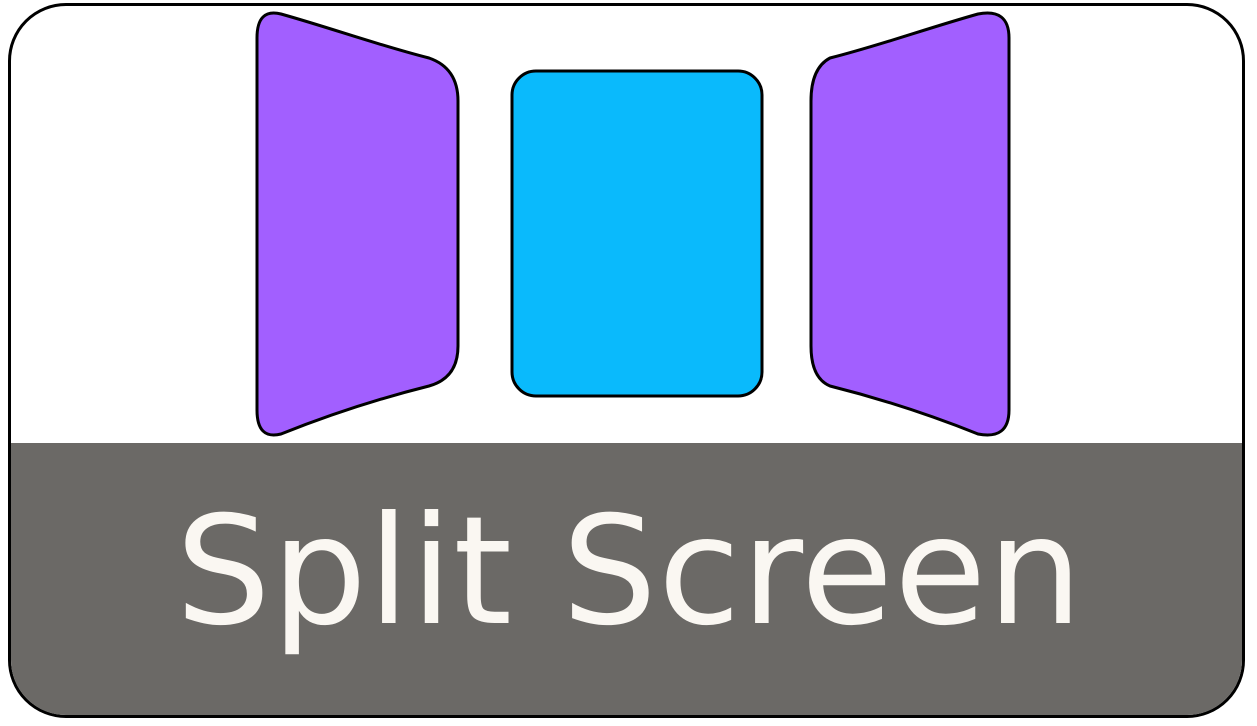 The image size is (1257, 726). What do you see at coordinates (637, 233) in the screenshot?
I see `center-panel` at bounding box center [637, 233].